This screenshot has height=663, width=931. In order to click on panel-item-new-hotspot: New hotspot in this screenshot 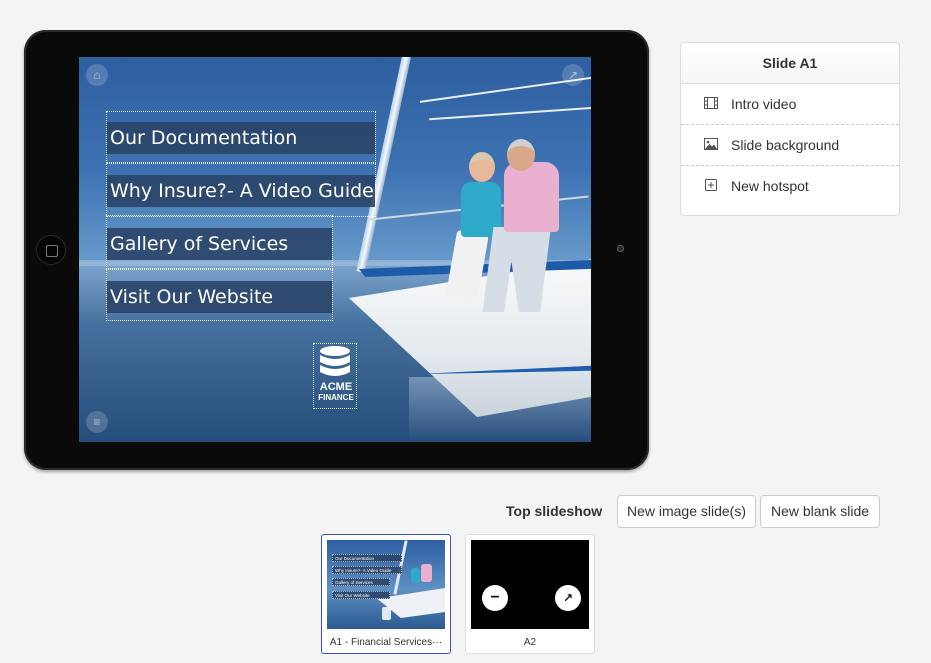, I will do `click(790, 186)`.